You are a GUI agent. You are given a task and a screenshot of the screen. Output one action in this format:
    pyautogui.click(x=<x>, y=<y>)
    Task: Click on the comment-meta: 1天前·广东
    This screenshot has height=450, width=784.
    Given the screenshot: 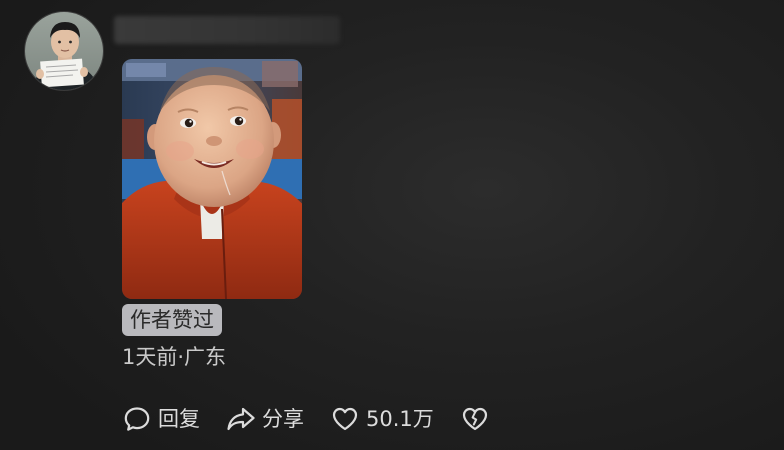 What is the action you would take?
    pyautogui.click(x=174, y=357)
    